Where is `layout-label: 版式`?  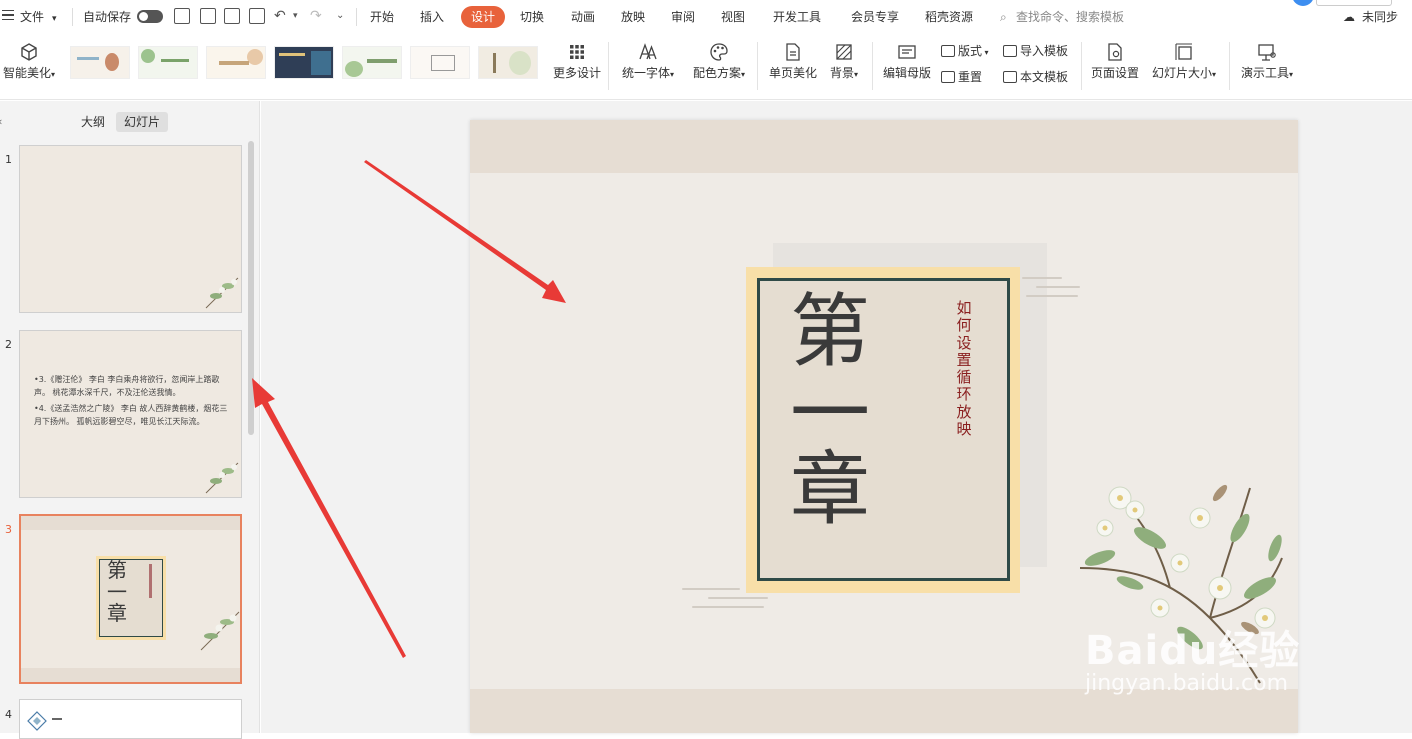
layout-label: 版式 is located at coordinates (970, 51).